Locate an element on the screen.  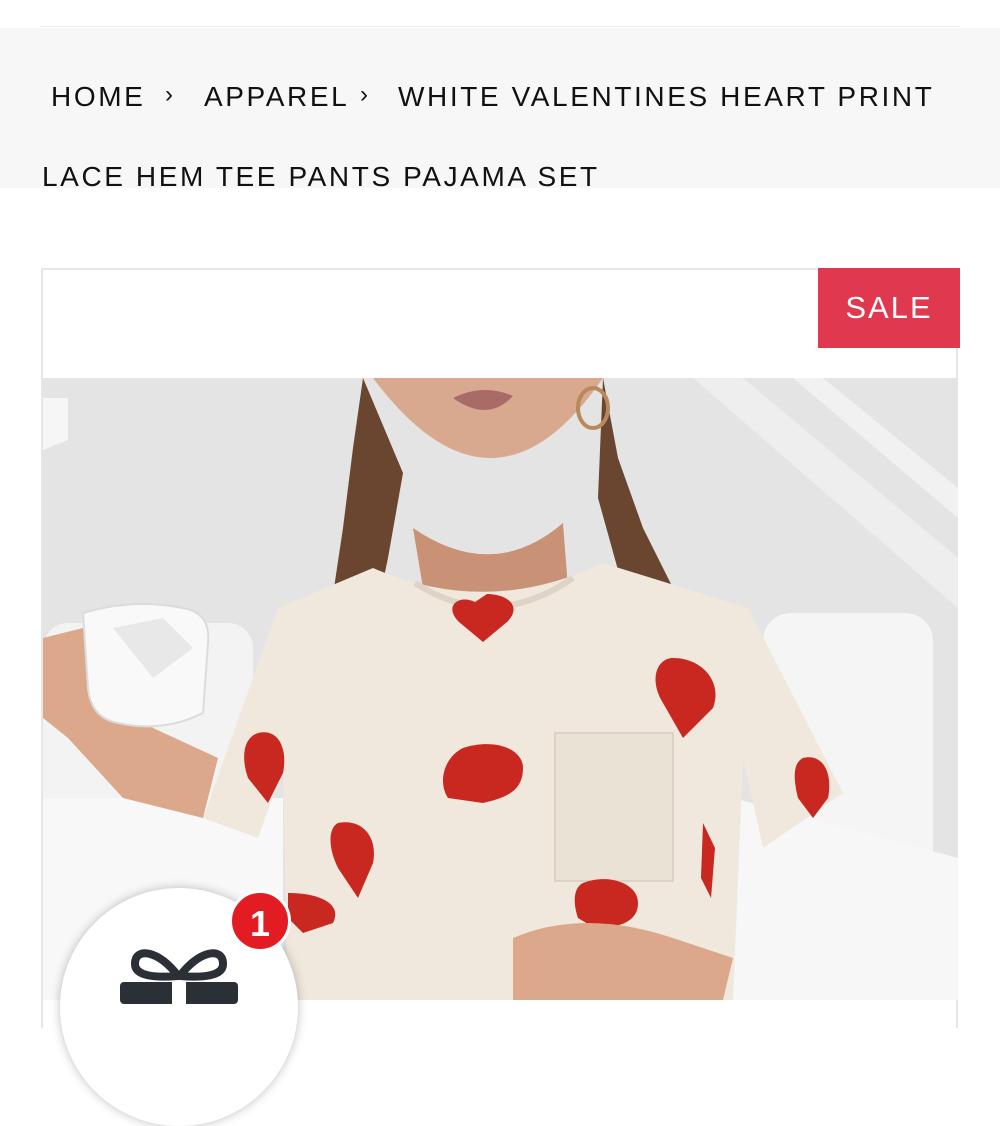
breadcrumb-apparel-link: APPAREL is located at coordinates (276, 97).